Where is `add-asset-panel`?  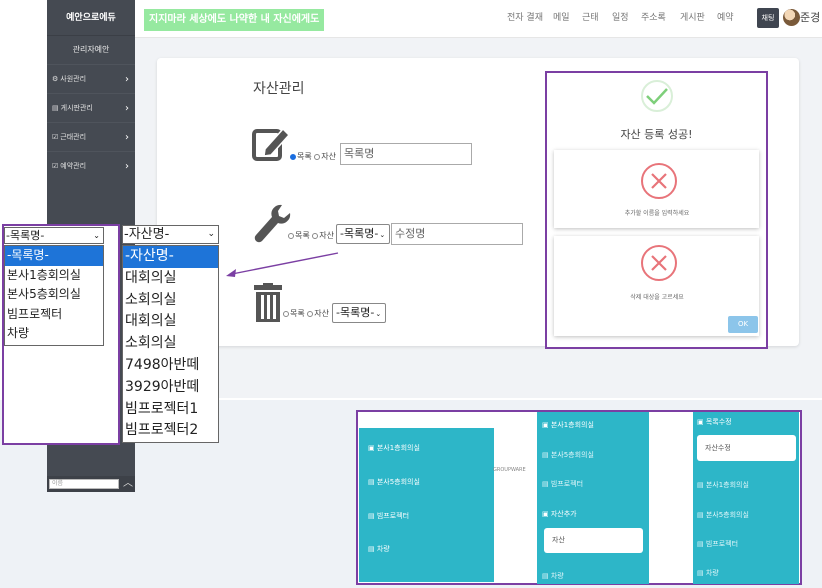
add-asset-panel is located at coordinates (593, 498).